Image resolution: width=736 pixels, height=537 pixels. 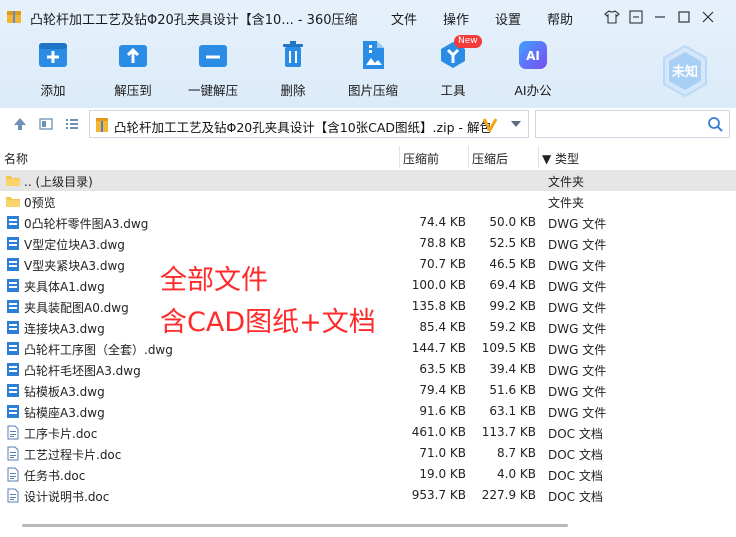 What do you see at coordinates (368, 222) in the screenshot?
I see `file-row: 0凸轮杆零件图A3.dwg 74.4 KB 50.0 KB DWG 文件` at bounding box center [368, 222].